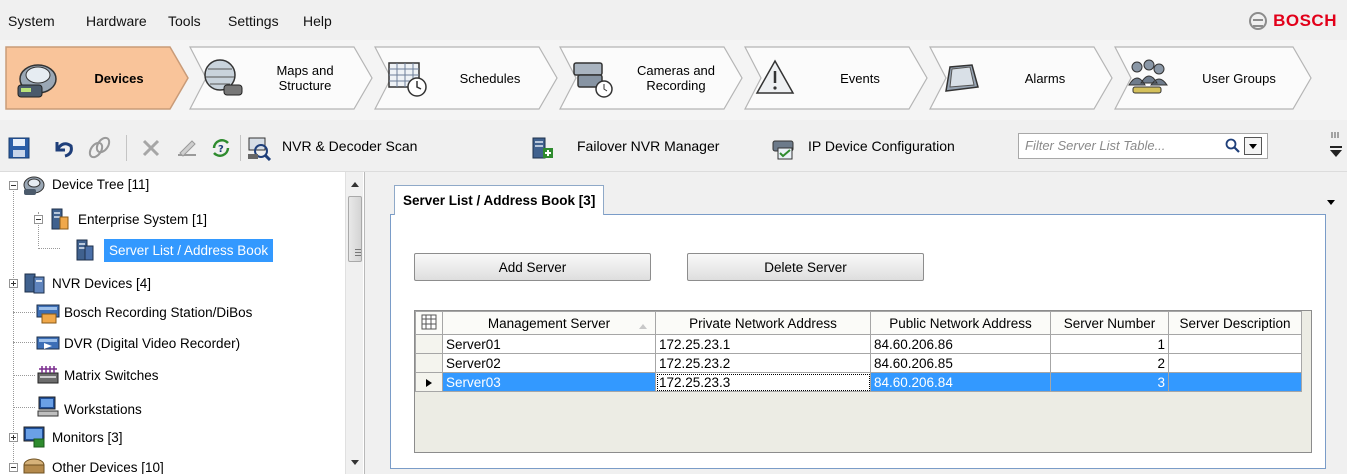 The width and height of the screenshot is (1347, 474). I want to click on refresh-question-icon: ?, so click(221, 148).